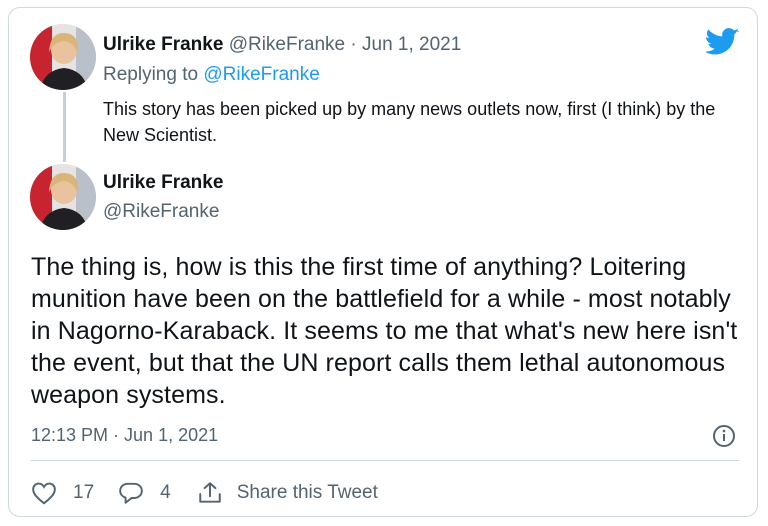 The height and width of the screenshot is (526, 768). I want to click on replying-to-handle-link: @RikeFranke, so click(261, 74).